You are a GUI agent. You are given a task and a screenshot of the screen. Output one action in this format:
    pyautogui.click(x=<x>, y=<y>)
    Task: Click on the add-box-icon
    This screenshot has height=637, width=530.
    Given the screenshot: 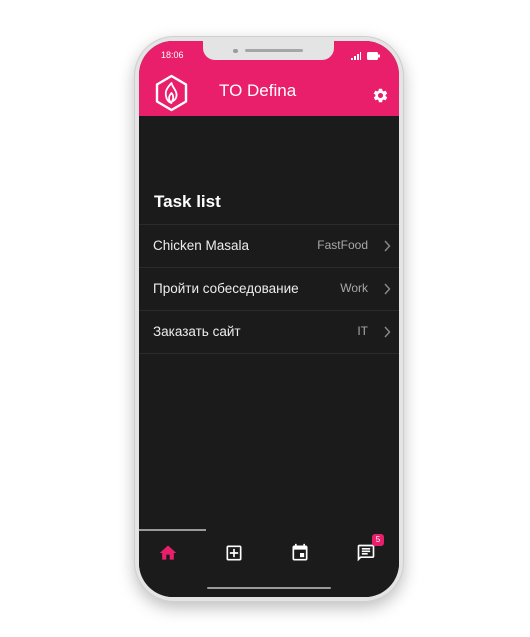 What is the action you would take?
    pyautogui.click(x=234, y=553)
    